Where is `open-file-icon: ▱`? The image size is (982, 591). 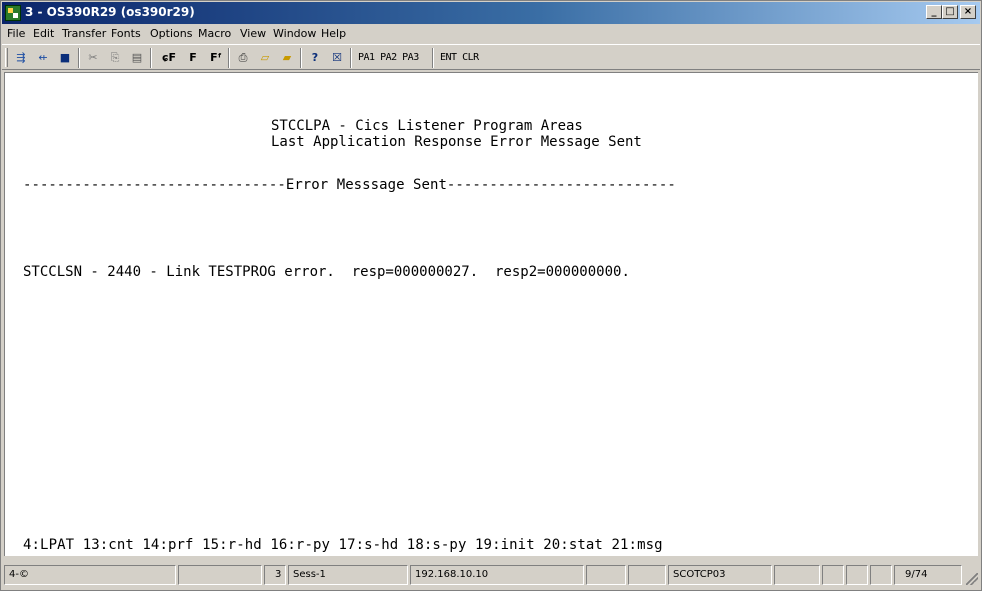 open-file-icon: ▱ is located at coordinates (265, 58).